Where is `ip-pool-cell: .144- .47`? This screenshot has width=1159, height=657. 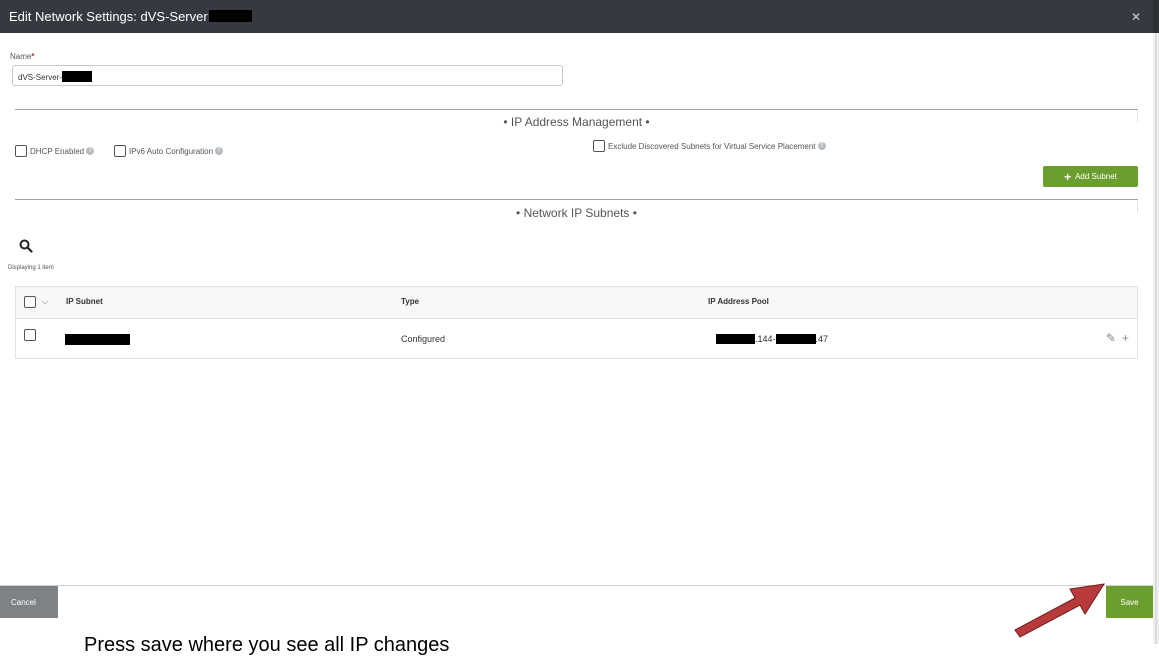
ip-pool-cell: .144- .47 is located at coordinates (772, 339).